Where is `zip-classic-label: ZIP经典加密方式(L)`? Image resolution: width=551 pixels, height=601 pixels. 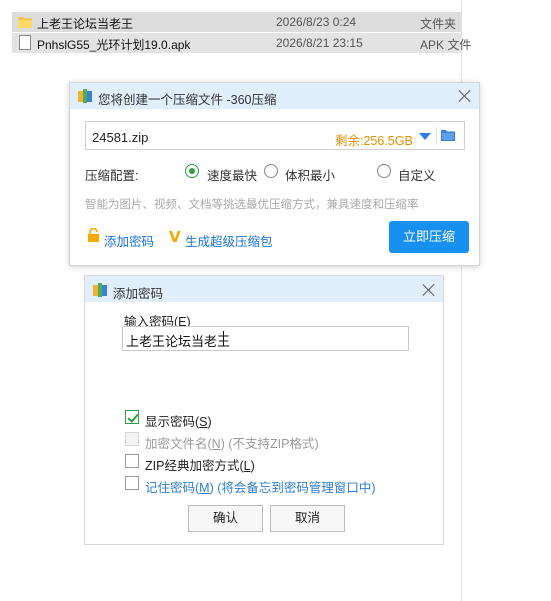
zip-classic-label: ZIP经典加密方式(L) is located at coordinates (200, 464).